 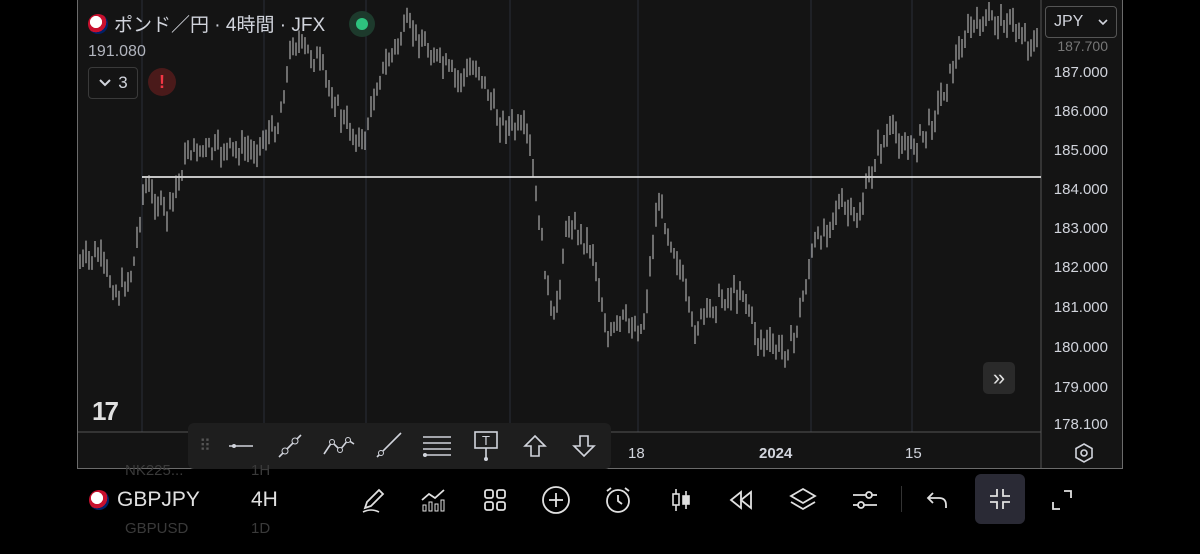 I want to click on chart-type-button, so click(x=681, y=500).